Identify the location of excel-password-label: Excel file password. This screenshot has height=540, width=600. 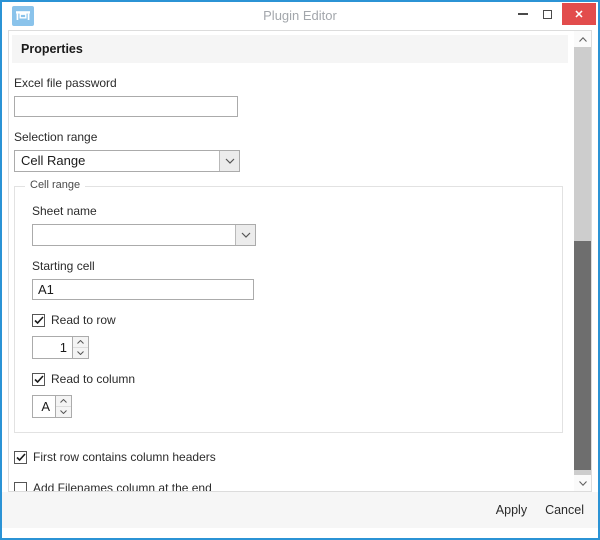
(65, 83).